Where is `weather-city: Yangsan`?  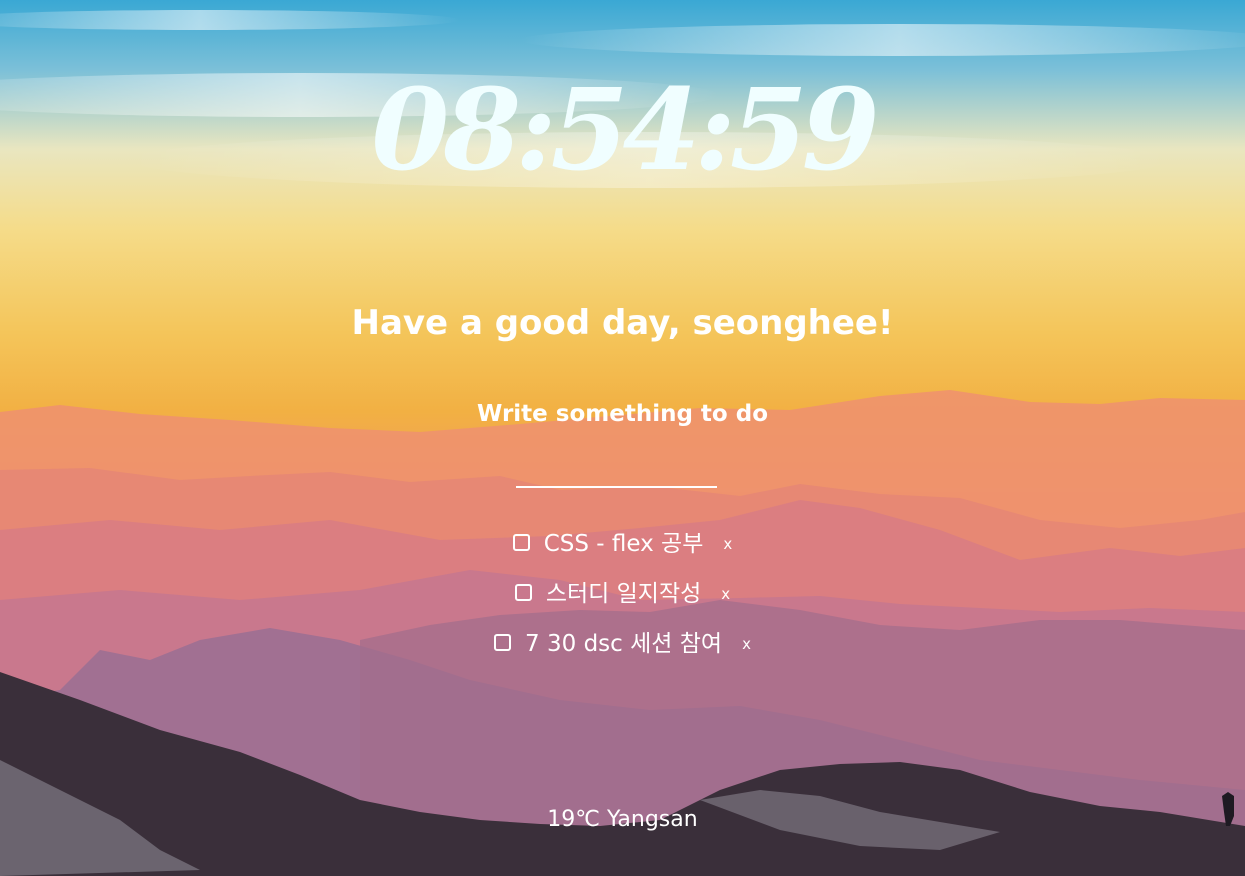 weather-city: Yangsan is located at coordinates (652, 819).